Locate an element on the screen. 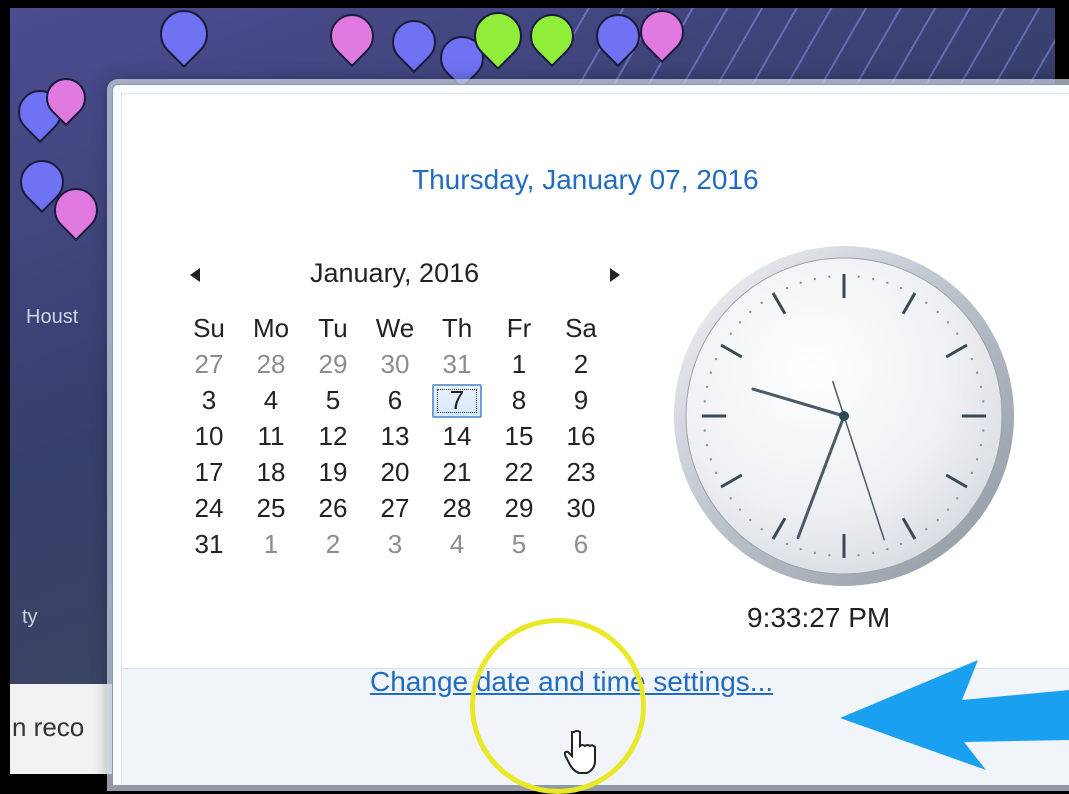 The height and width of the screenshot is (794, 1069). calendar-day-label: 5 is located at coordinates (333, 400).